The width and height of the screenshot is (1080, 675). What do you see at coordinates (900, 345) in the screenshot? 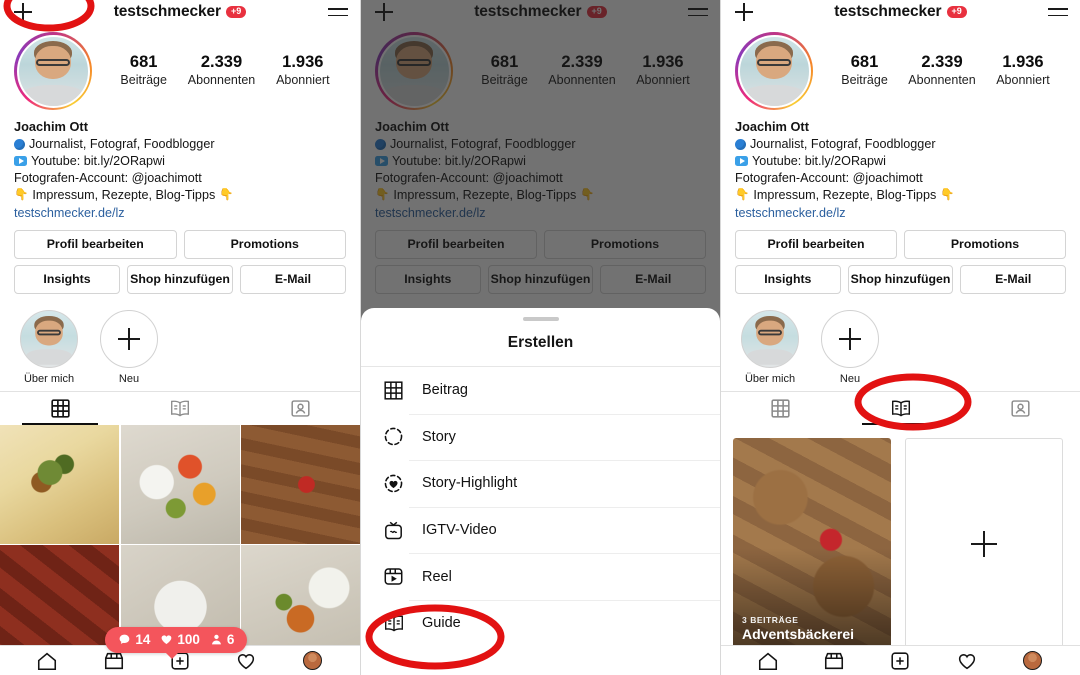
I see `story-highlights: Über mich Neu` at bounding box center [900, 345].